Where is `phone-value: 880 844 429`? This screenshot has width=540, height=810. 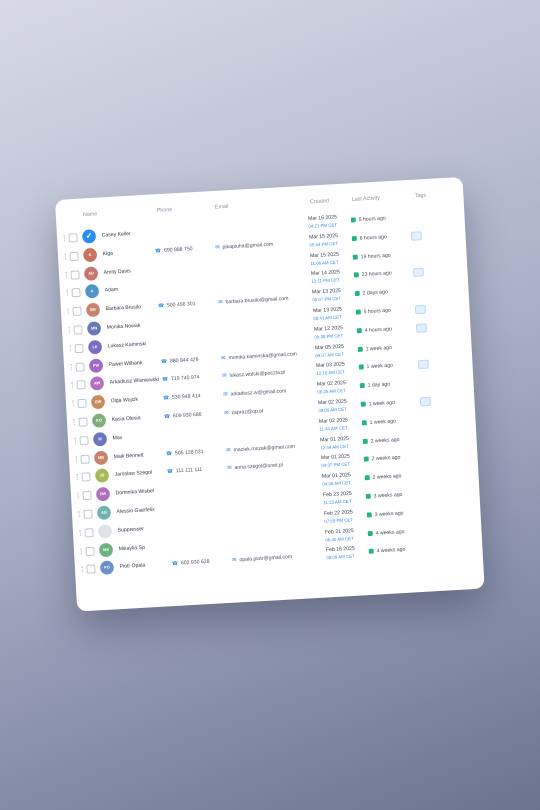 phone-value: 880 844 429 is located at coordinates (180, 361).